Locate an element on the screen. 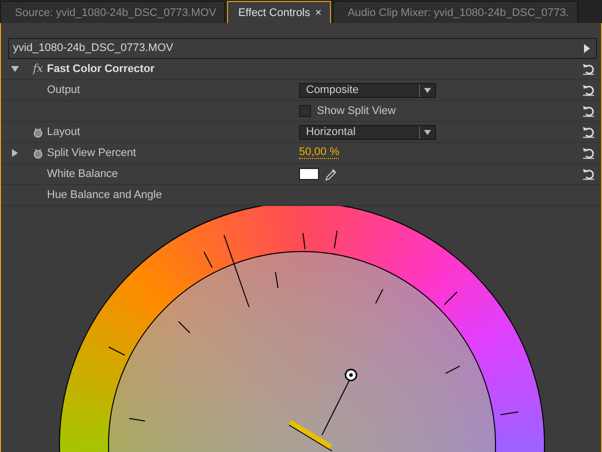 This screenshot has height=452, width=602. panel-tab: Effect Controls × is located at coordinates (279, 12).